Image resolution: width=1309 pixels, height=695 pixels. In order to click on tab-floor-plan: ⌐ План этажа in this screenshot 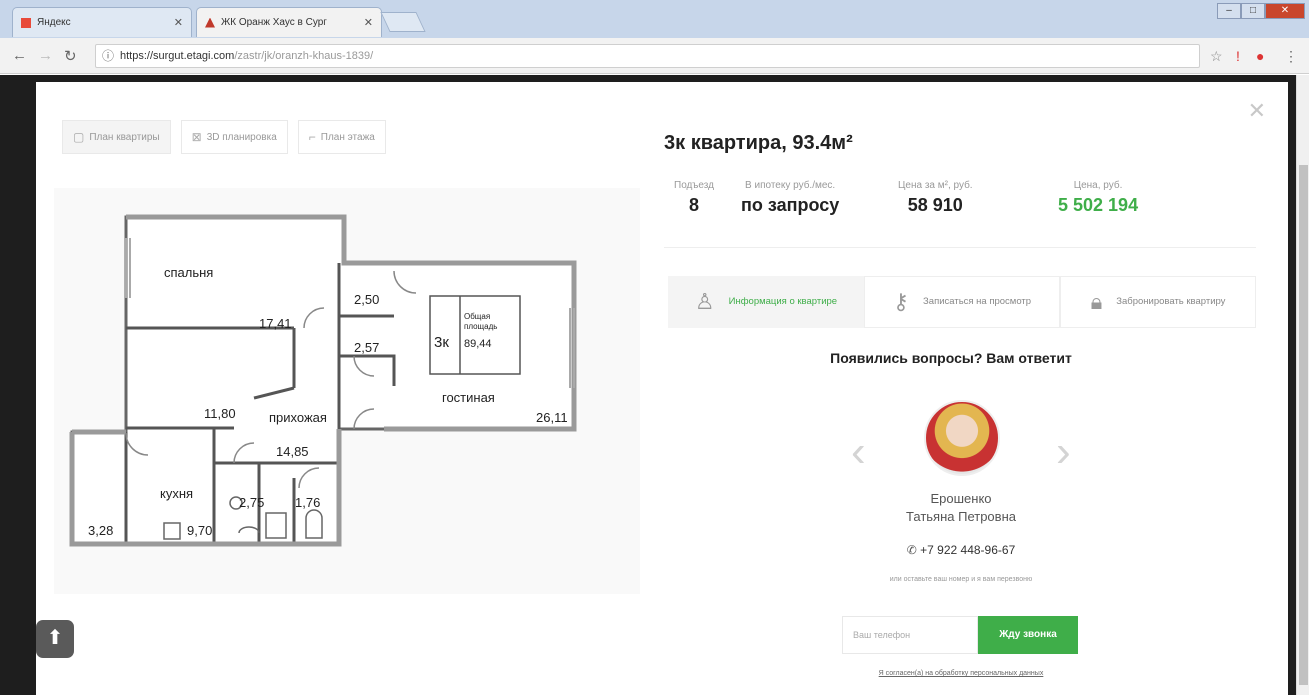, I will do `click(341, 137)`.